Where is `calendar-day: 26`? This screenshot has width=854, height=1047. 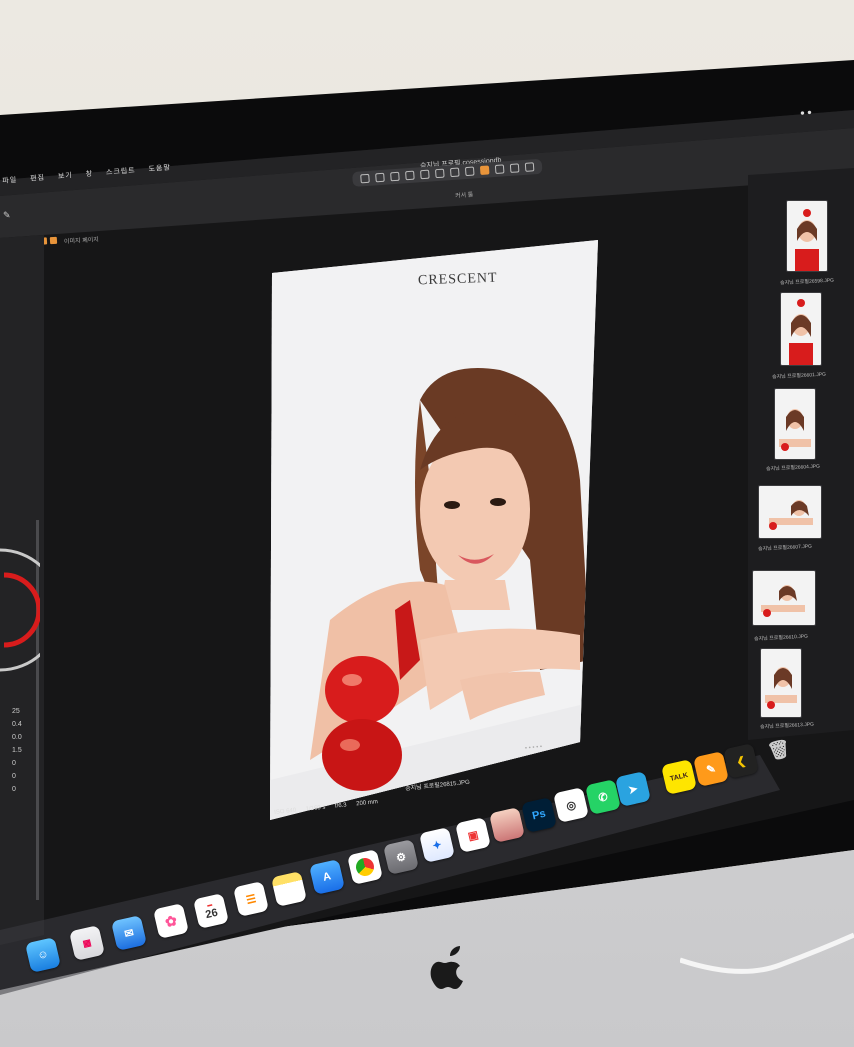
calendar-day: 26 is located at coordinates (211, 914).